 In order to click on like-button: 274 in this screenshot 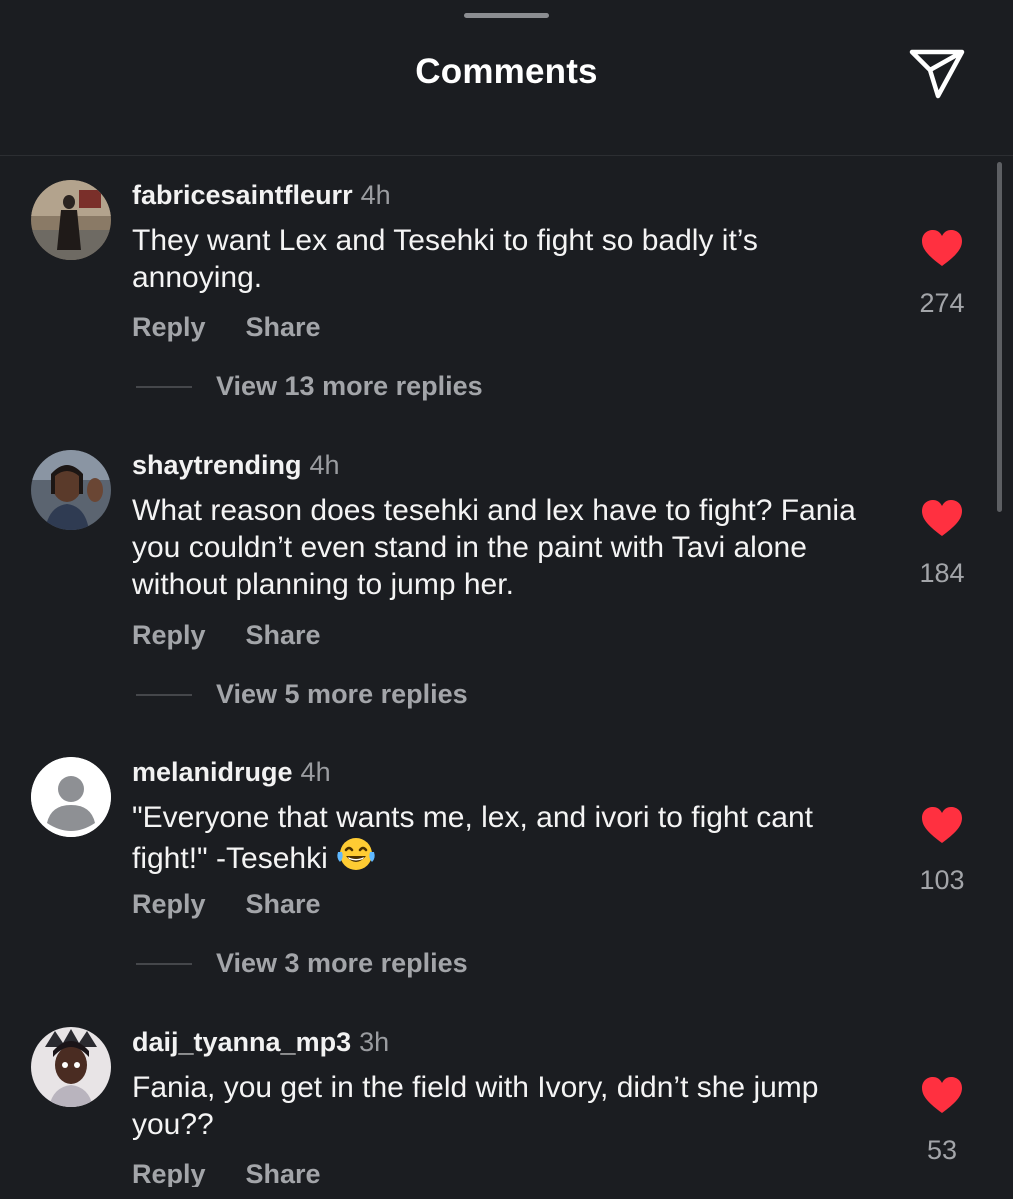, I will do `click(942, 273)`.